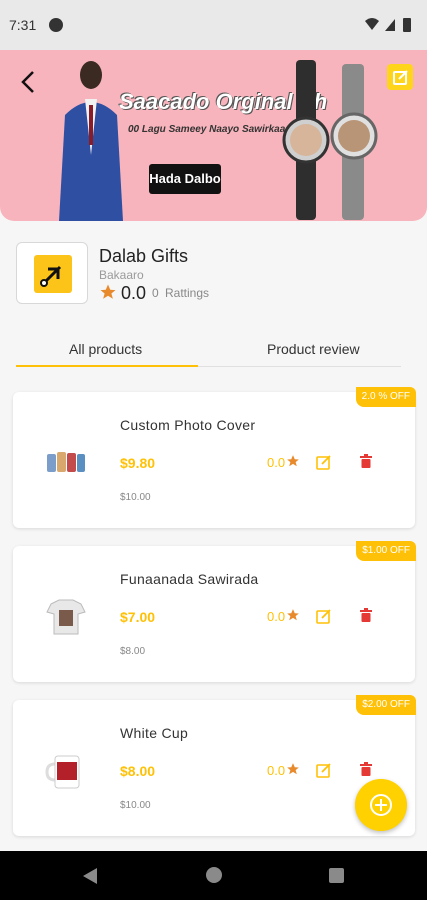  Describe the element at coordinates (155, 293) in the screenshot. I see `store-rating-count: 0` at that location.